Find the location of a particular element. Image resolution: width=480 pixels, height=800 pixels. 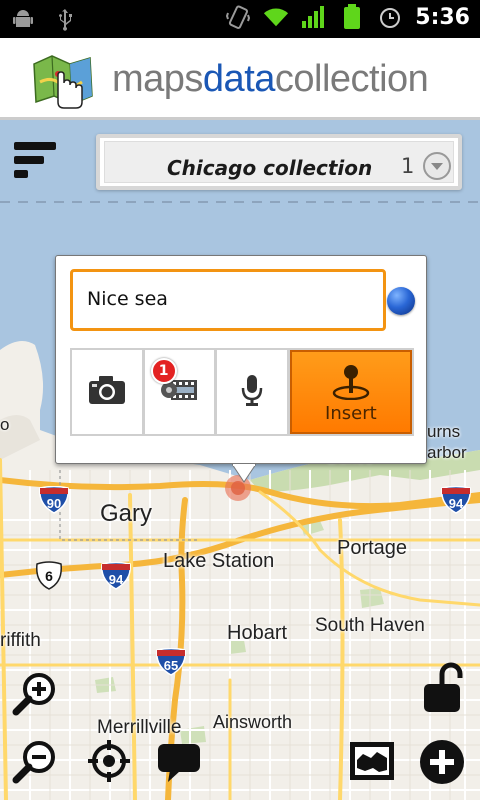

wifi-icon is located at coordinates (276, 17).